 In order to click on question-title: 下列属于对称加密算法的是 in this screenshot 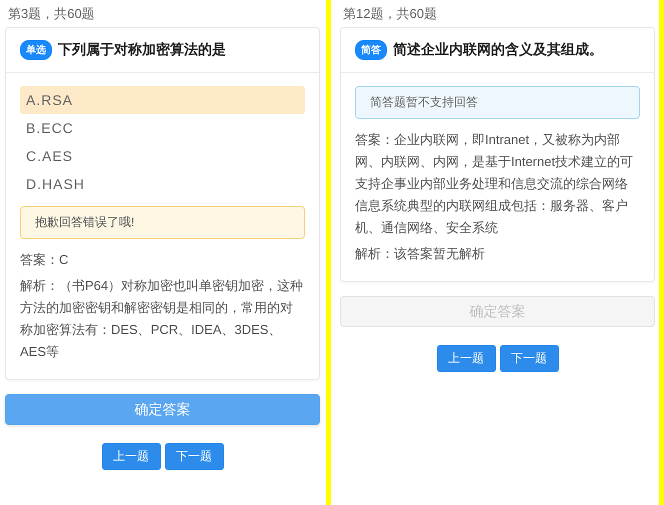, I will do `click(142, 50)`.